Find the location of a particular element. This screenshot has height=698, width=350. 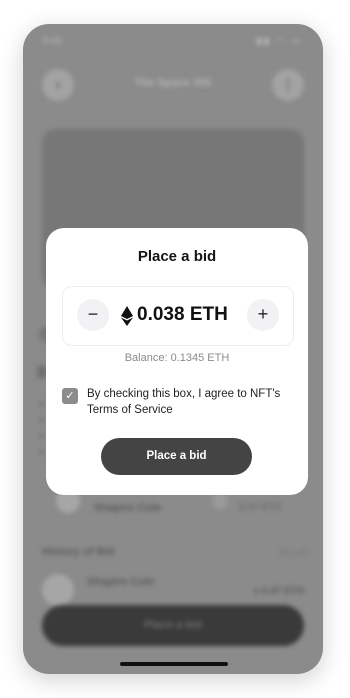

increase-button: + is located at coordinates (263, 315).